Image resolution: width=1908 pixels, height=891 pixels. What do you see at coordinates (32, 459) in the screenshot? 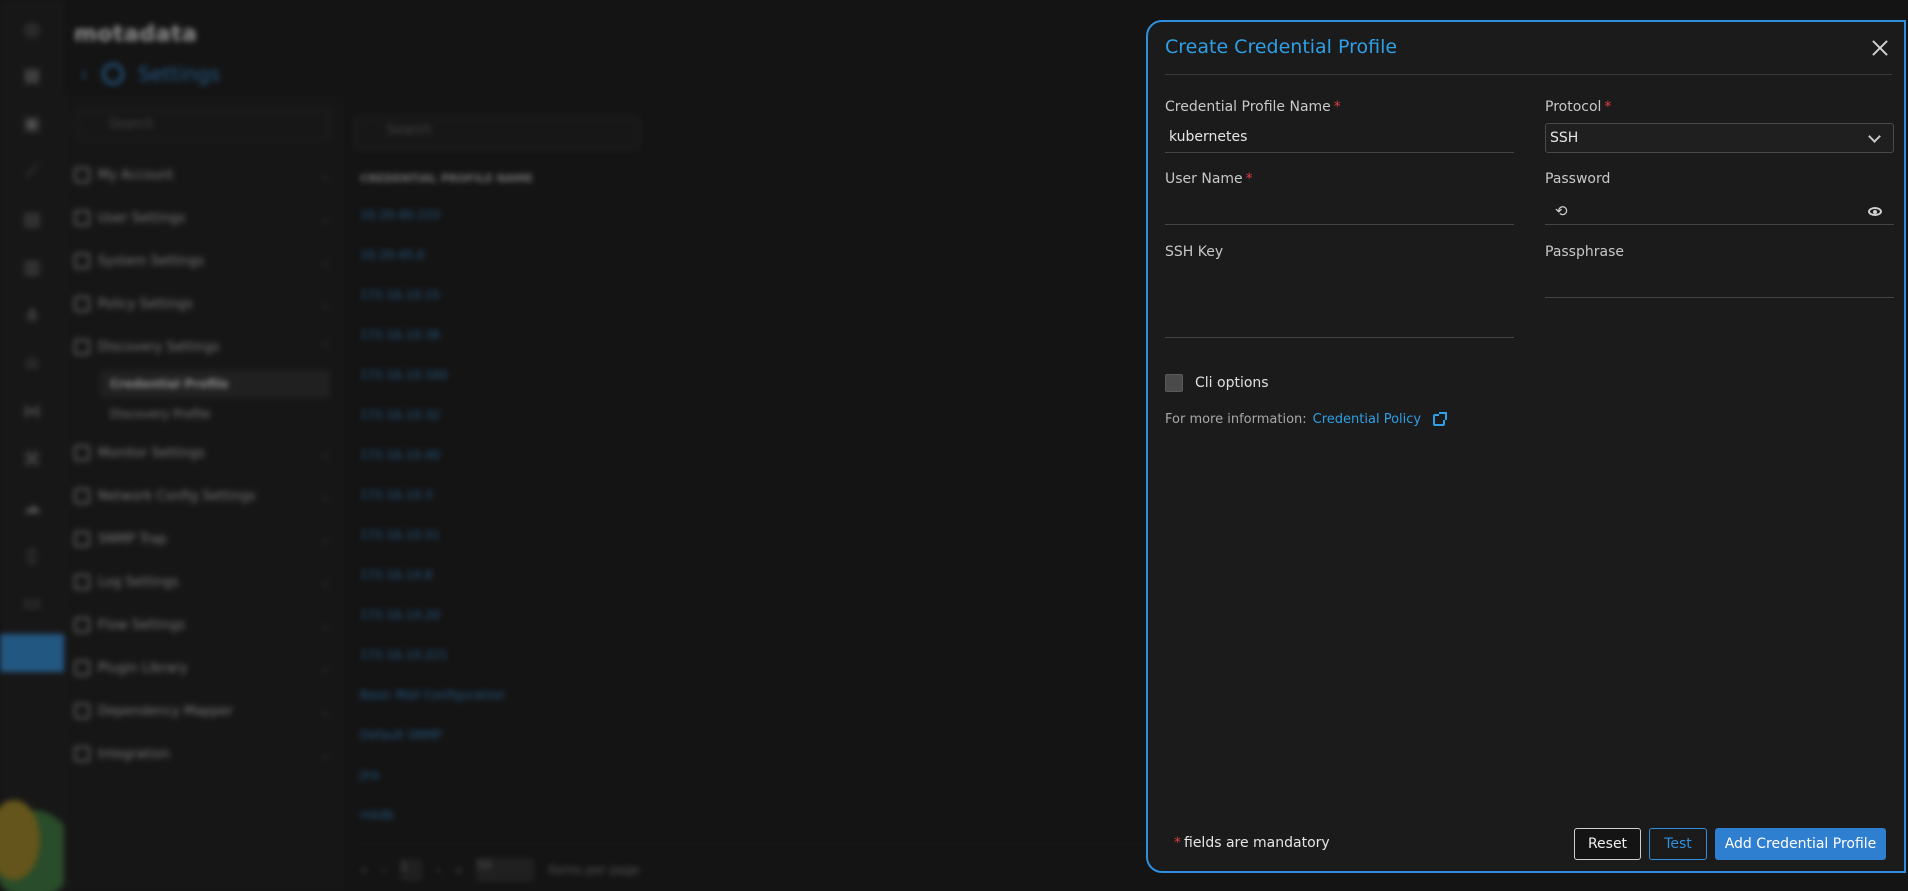
I see `flow-icon: ⌘` at bounding box center [32, 459].